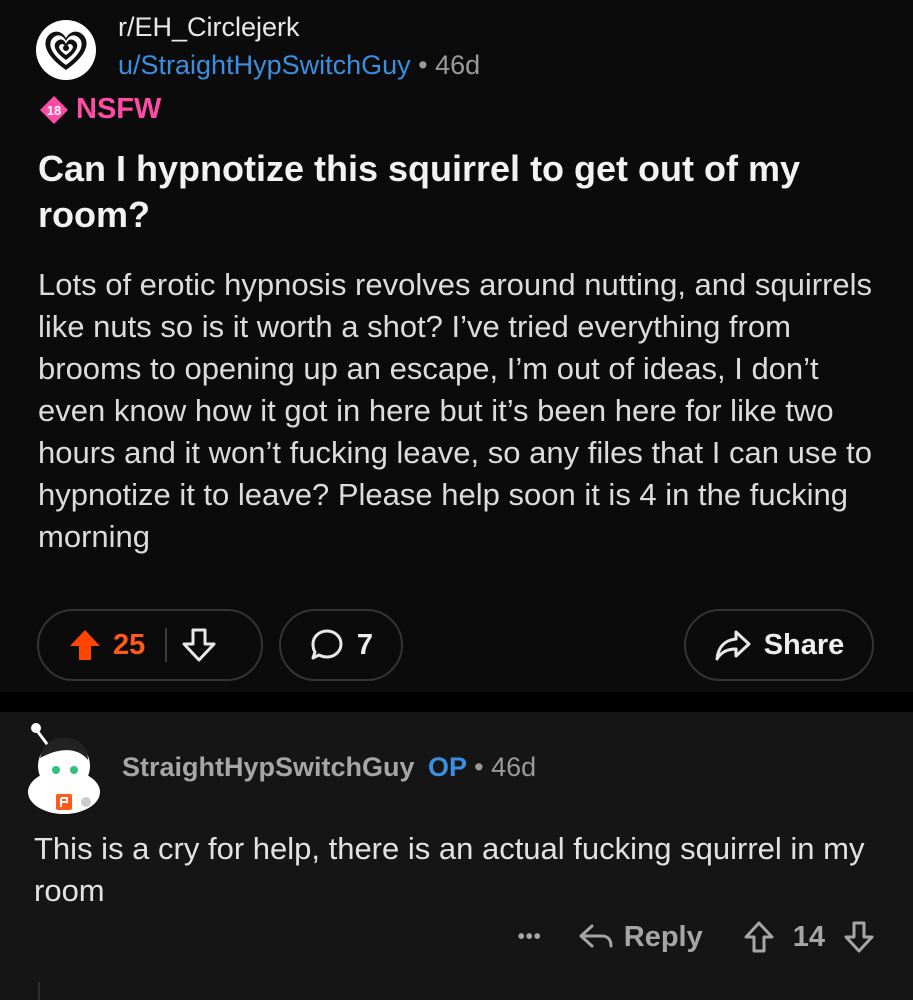 The image size is (913, 1000). Describe the element at coordinates (759, 937) in the screenshot. I see `comment-upvote-icon` at that location.